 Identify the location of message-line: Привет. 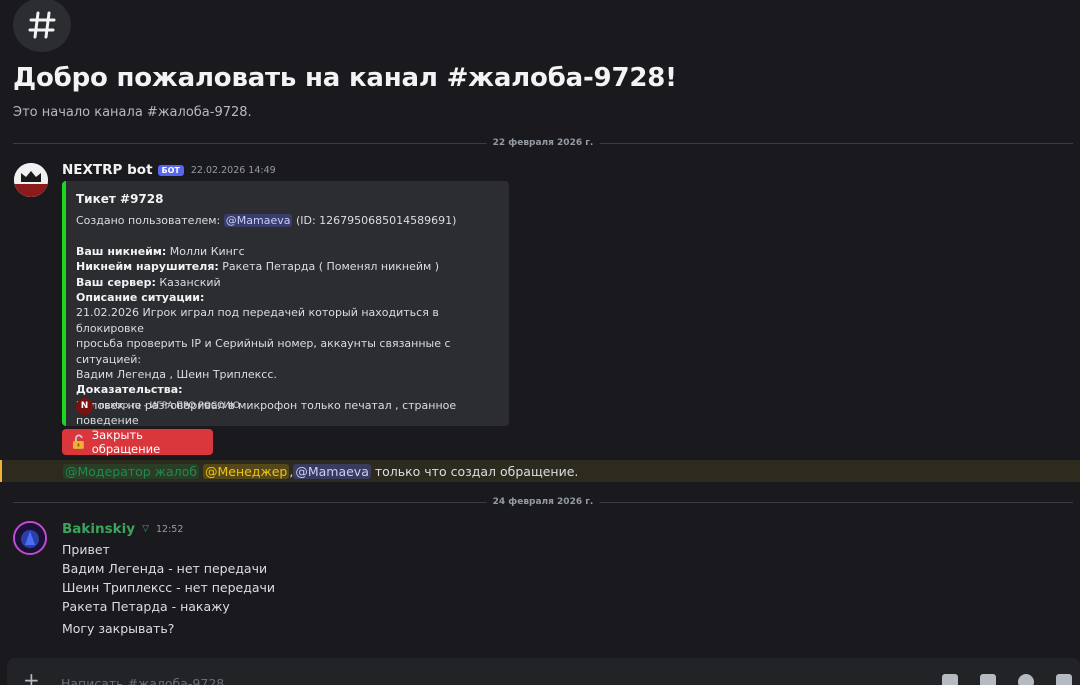
(86, 549).